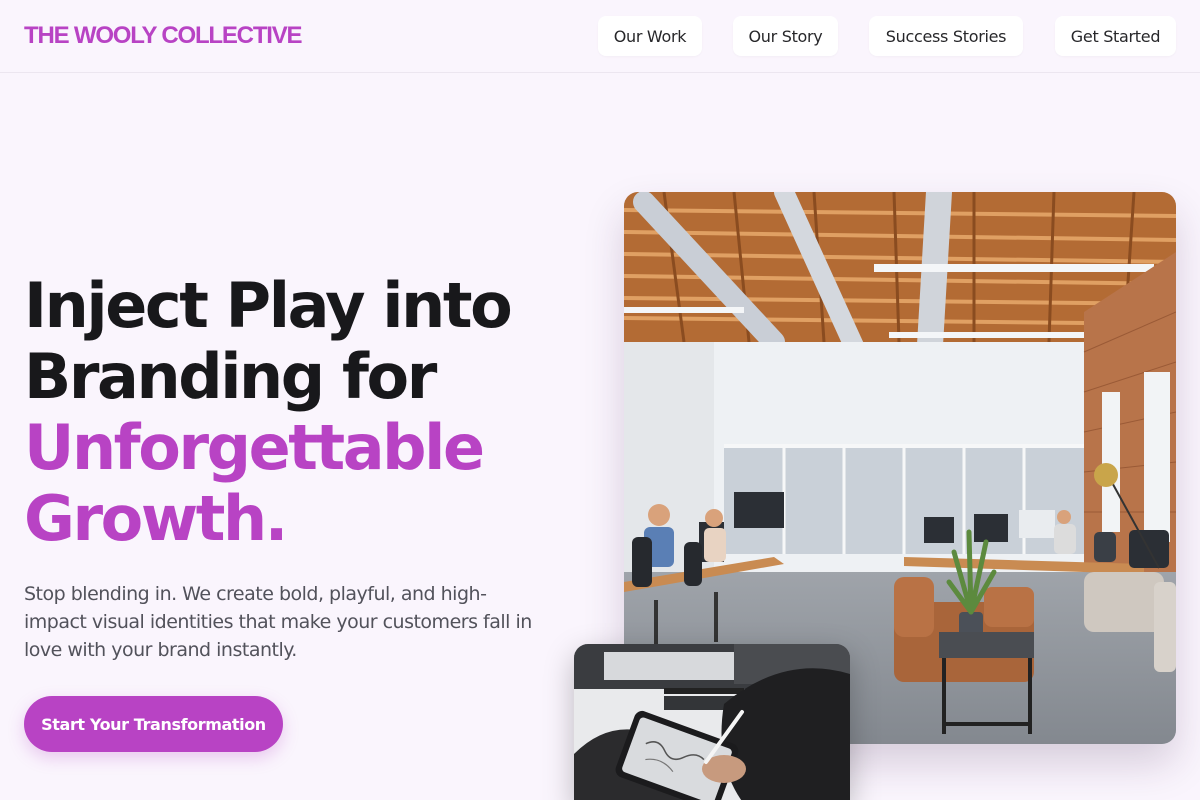 The image size is (1200, 800). I want to click on nav-our-work: Our Work, so click(650, 36).